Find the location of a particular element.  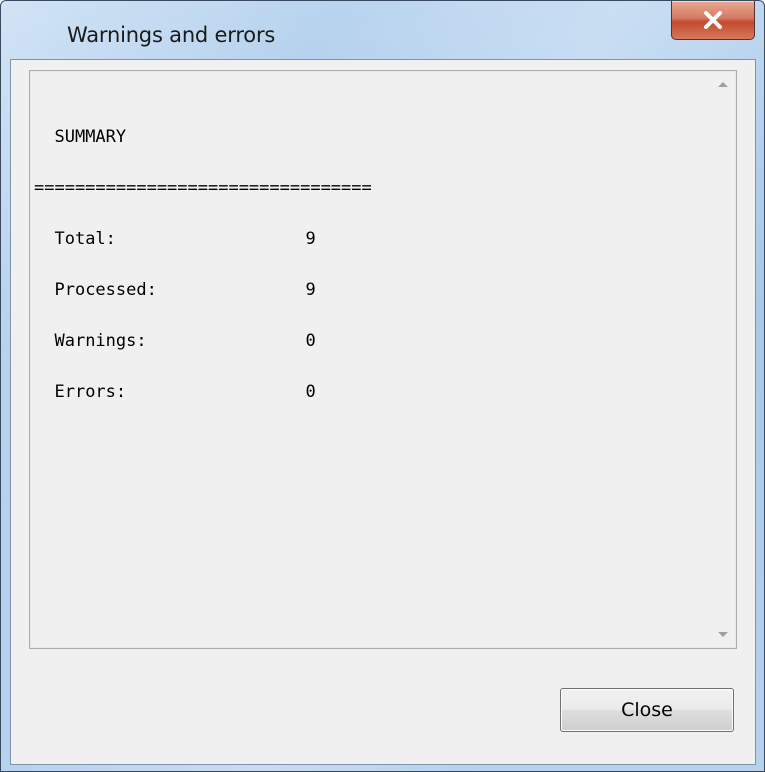

close-icon is located at coordinates (713, 20).